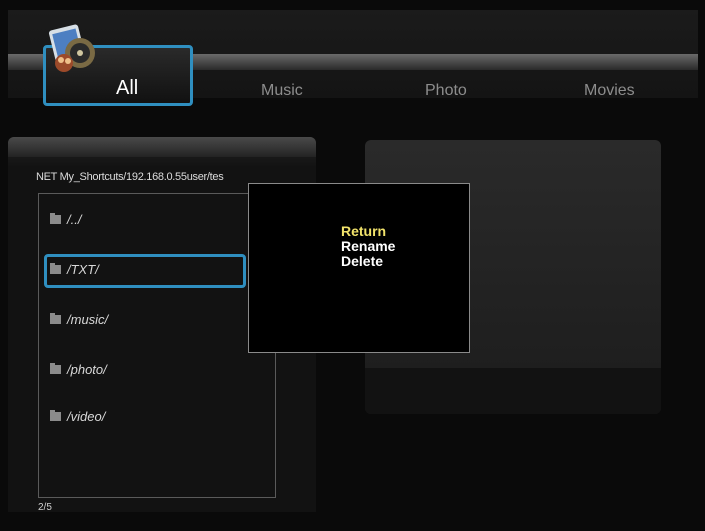  Describe the element at coordinates (127, 88) in the screenshot. I see `tab-all: All` at that location.